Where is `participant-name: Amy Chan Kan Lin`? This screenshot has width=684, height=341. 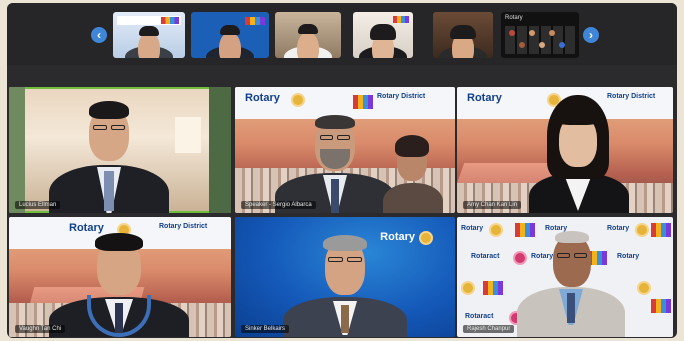 participant-name: Amy Chan Kan Lin is located at coordinates (492, 205).